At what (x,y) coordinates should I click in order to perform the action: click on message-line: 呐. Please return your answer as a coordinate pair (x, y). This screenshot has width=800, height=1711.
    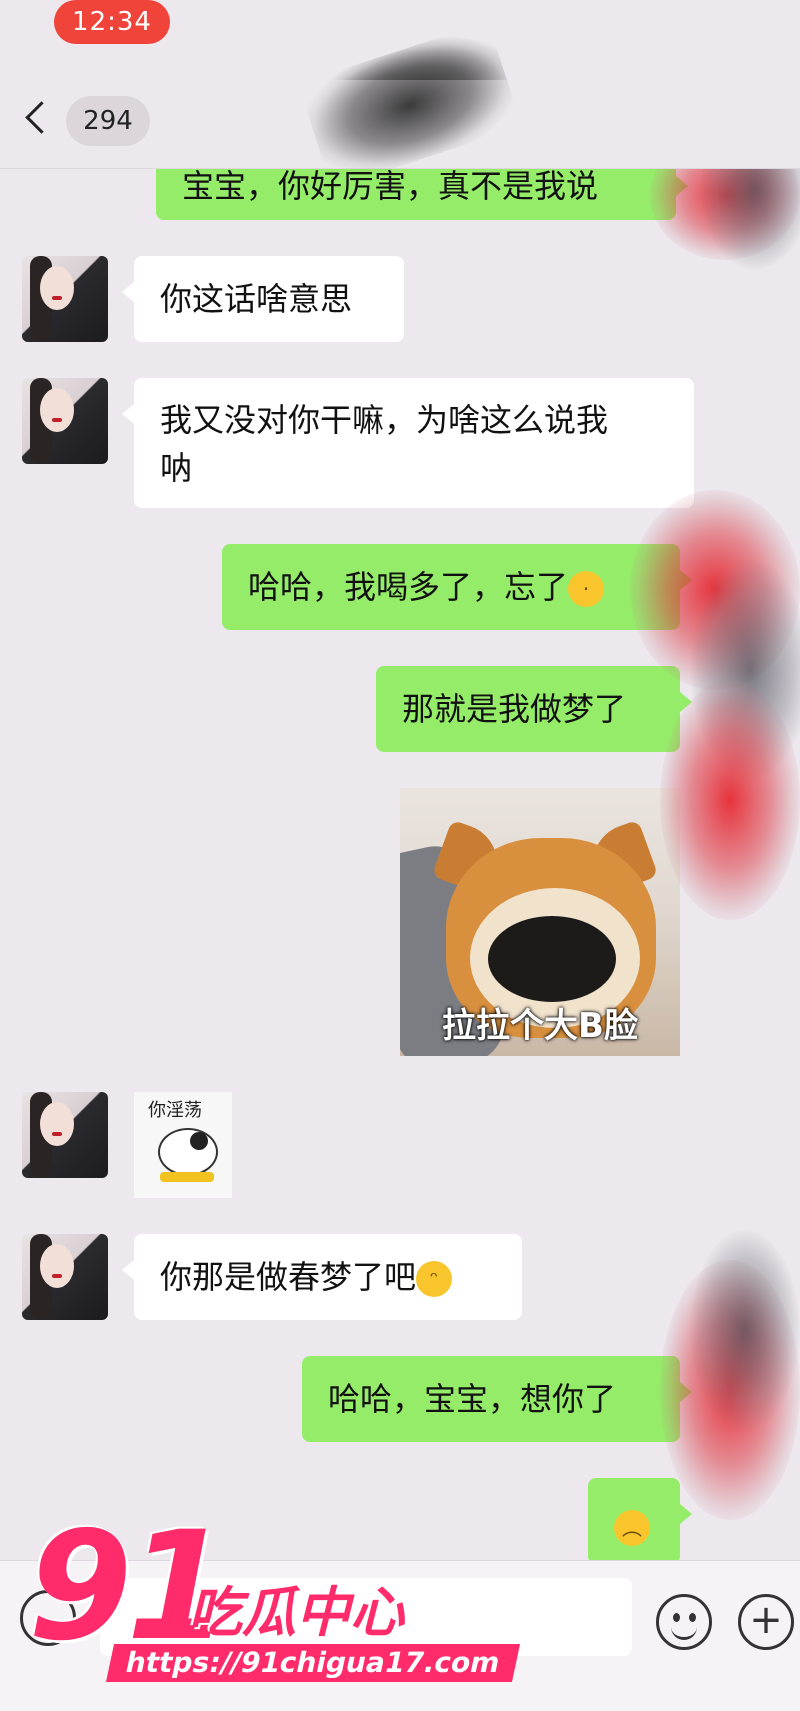
    Looking at the image, I should click on (176, 468).